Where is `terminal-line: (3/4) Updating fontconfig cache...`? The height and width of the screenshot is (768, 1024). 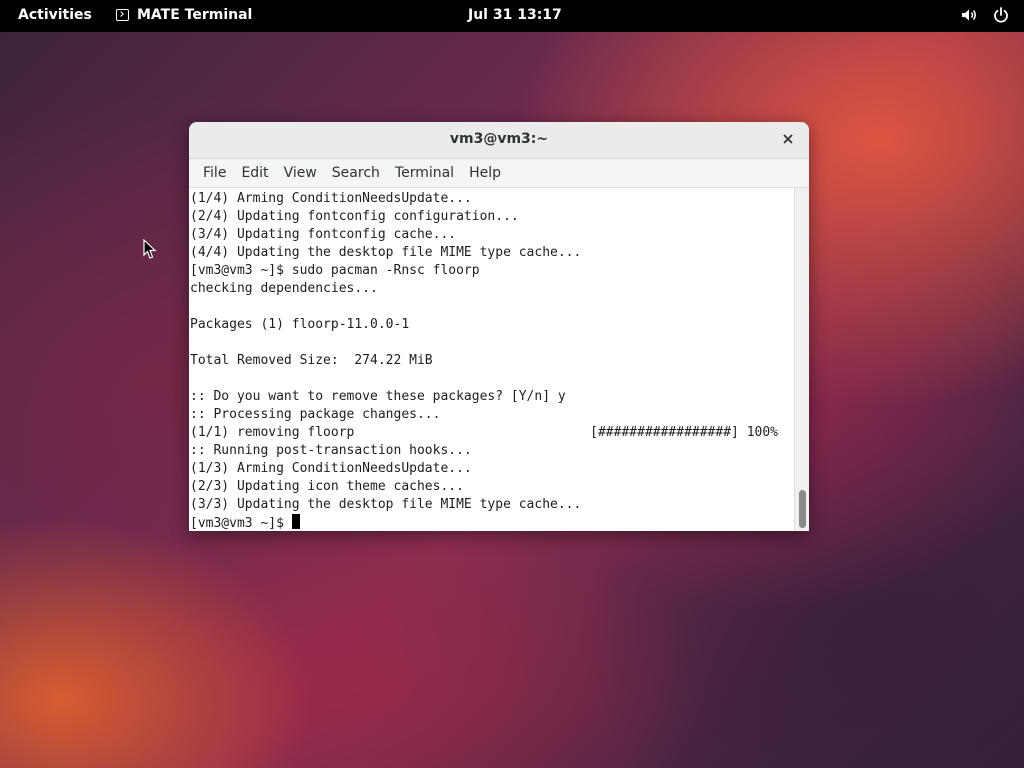
terminal-line: (3/4) Updating fontconfig cache... is located at coordinates (323, 234).